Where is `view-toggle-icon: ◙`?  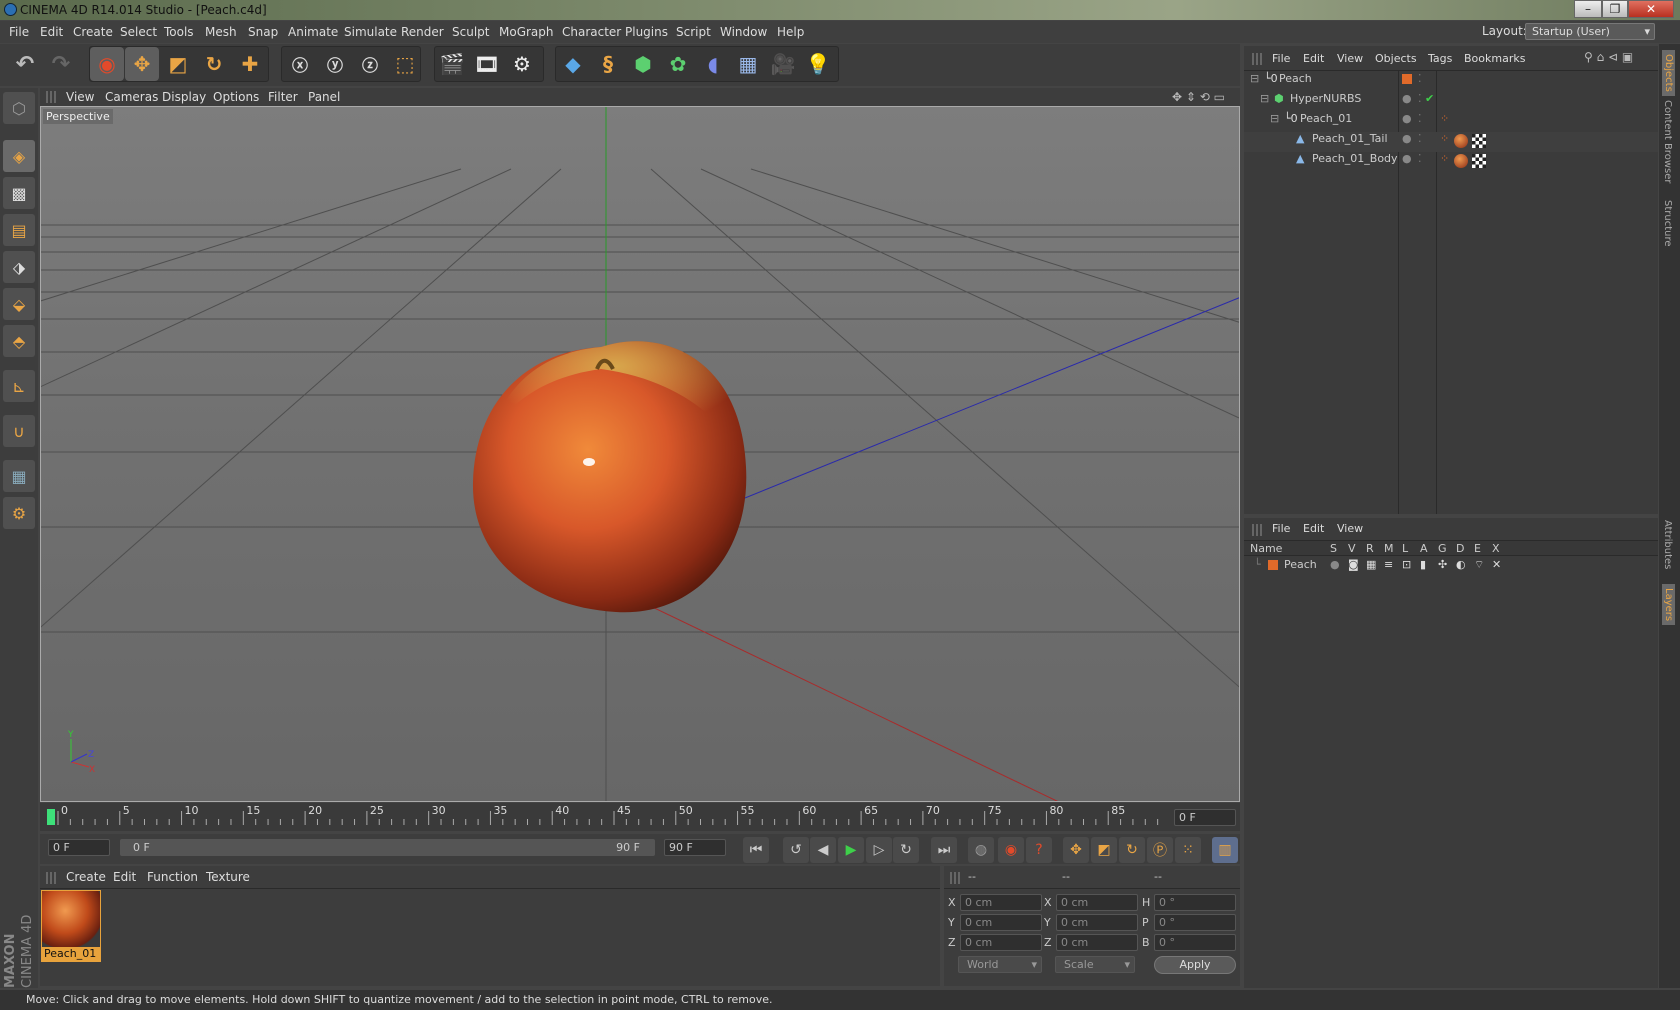
view-toggle-icon: ◙ is located at coordinates (1353, 564).